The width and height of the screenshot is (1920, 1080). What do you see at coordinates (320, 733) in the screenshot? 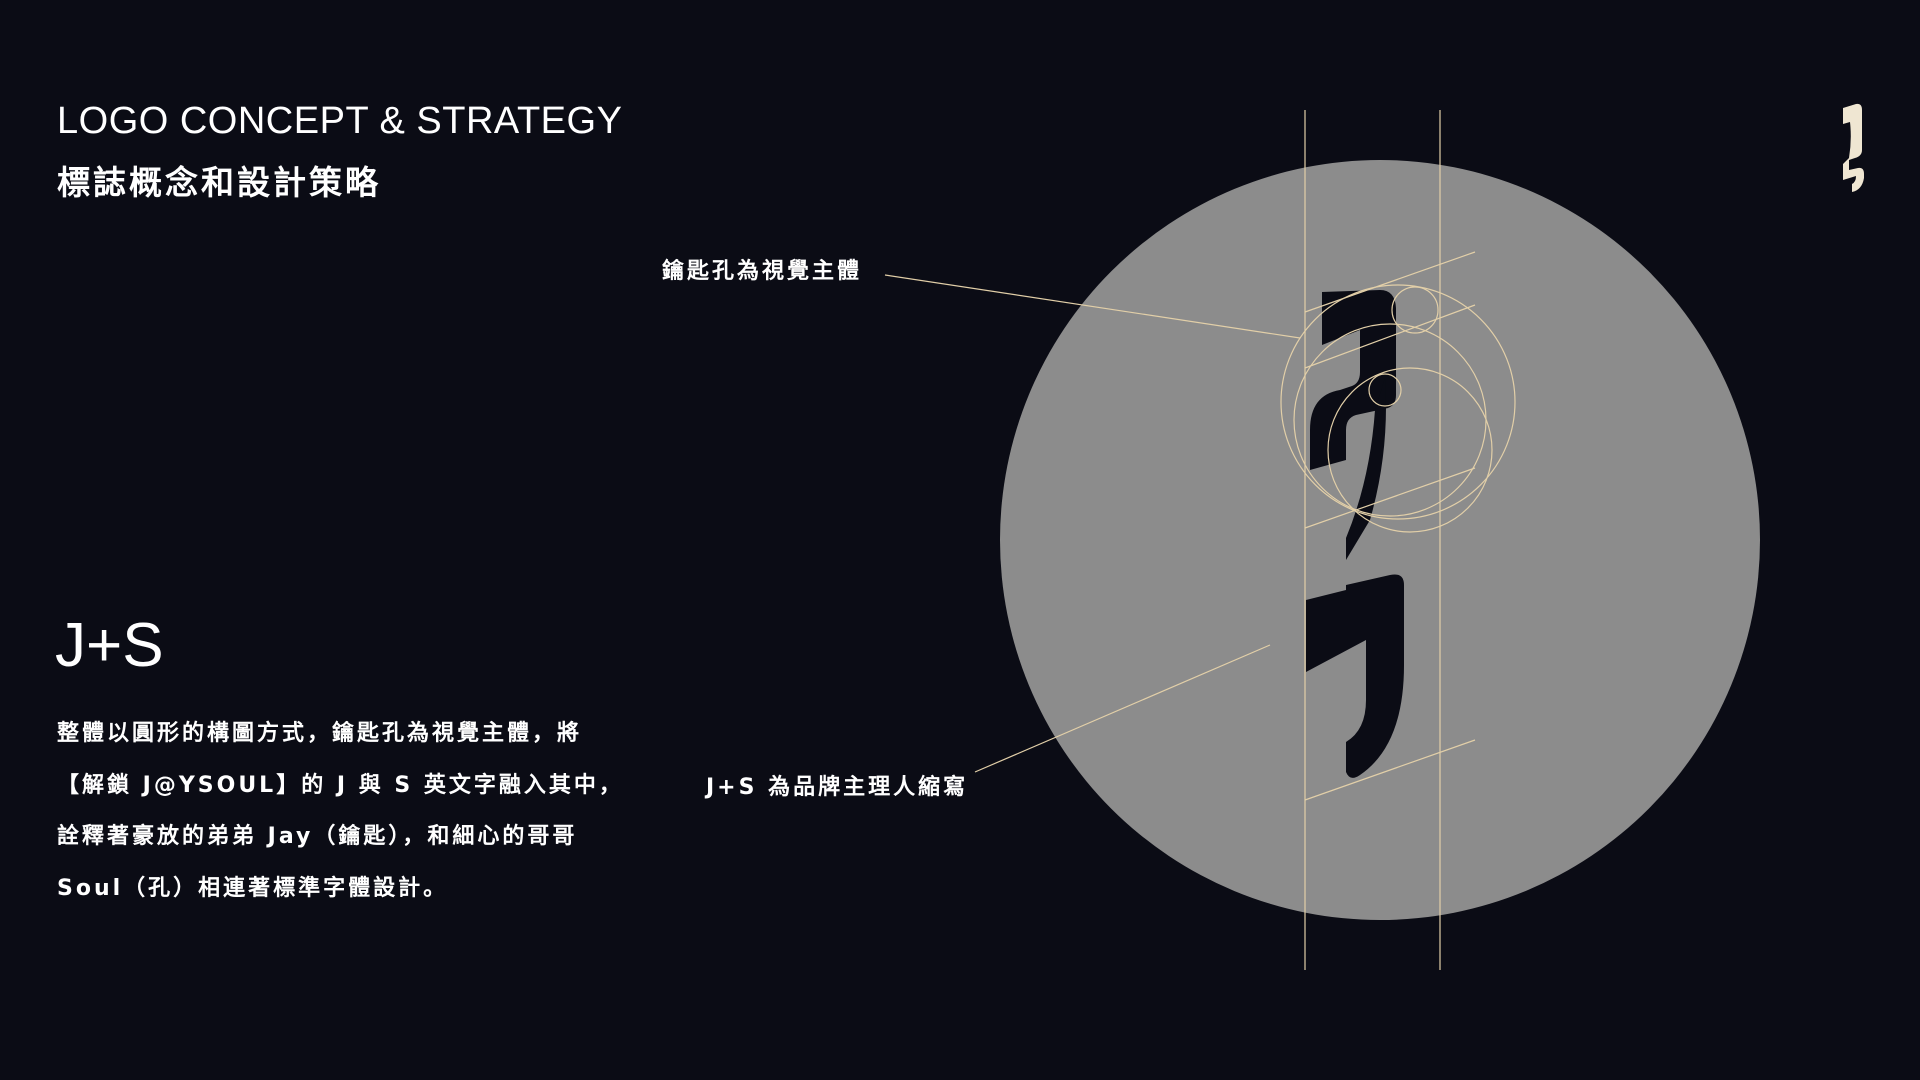
I see `description-line: 整體以圓形的構圖方式，鑰匙孔為視覺主體，將` at bounding box center [320, 733].